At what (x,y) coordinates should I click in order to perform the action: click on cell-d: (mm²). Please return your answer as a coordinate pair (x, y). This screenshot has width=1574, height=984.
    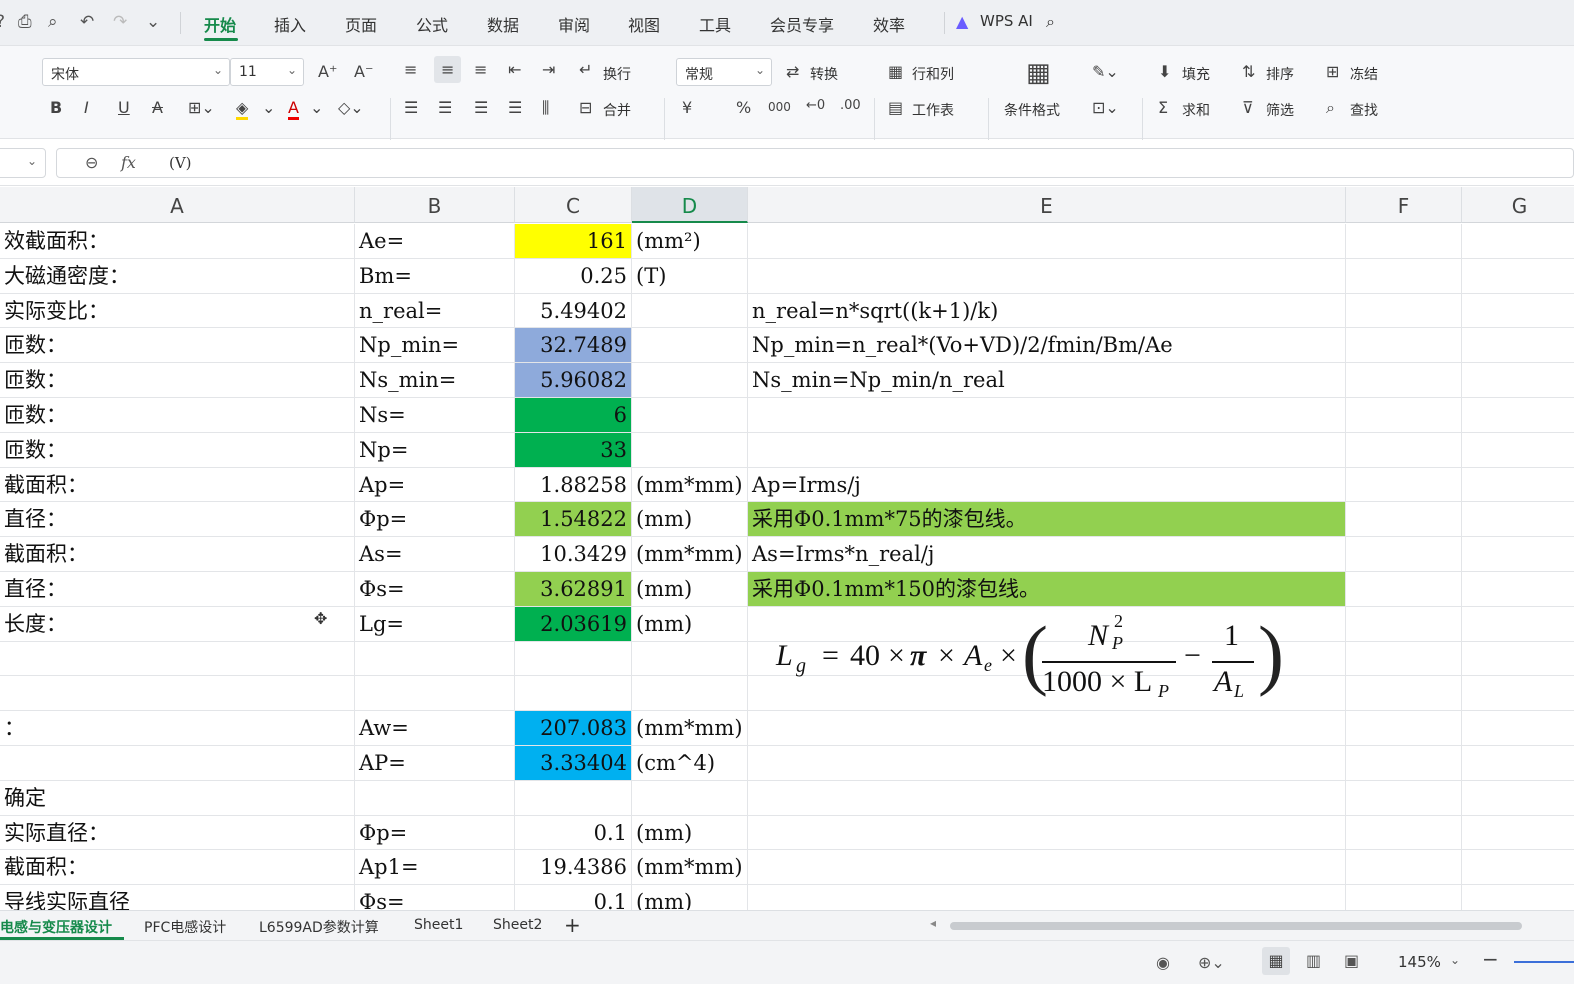
    Looking at the image, I should click on (690, 241).